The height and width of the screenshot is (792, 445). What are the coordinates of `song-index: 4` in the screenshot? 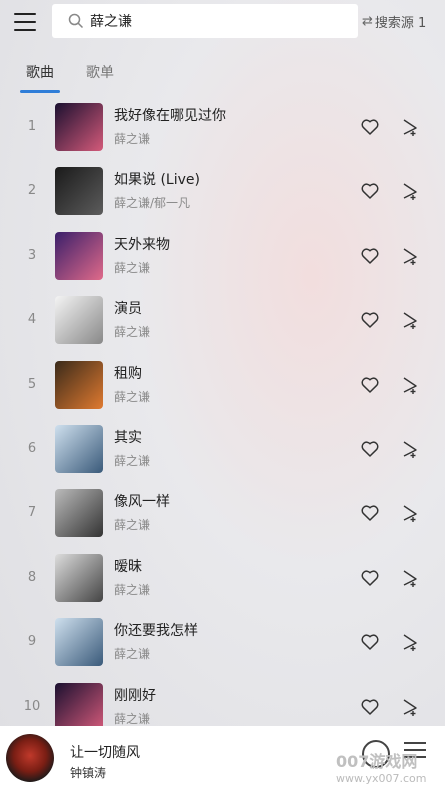 It's located at (32, 320).